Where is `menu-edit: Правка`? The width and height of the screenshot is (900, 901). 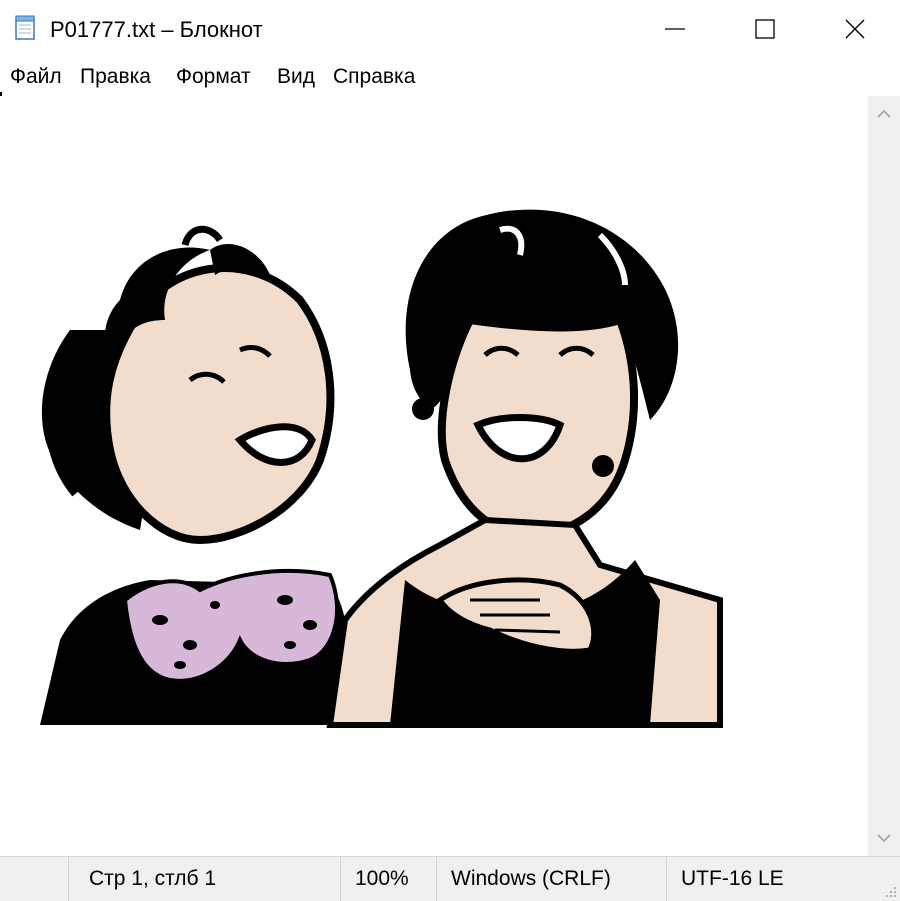 menu-edit: Правка is located at coordinates (115, 77).